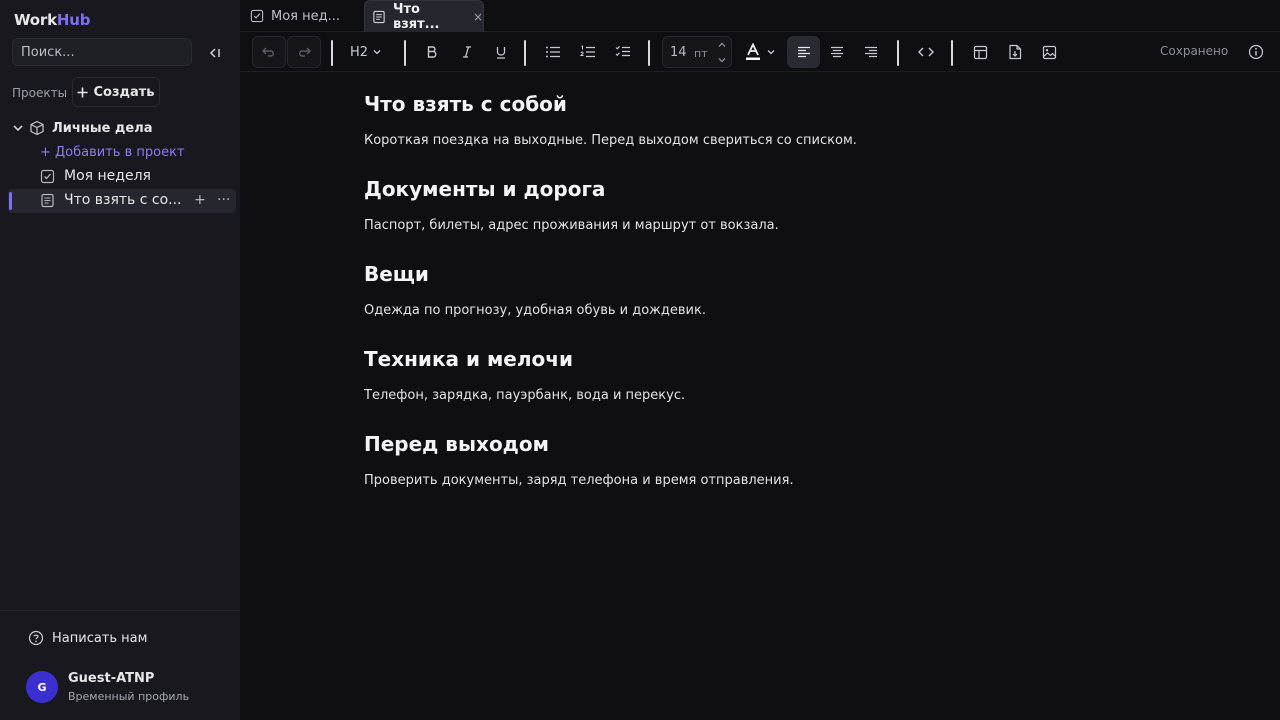  I want to click on section-heading: Техника и мелочи, so click(764, 359).